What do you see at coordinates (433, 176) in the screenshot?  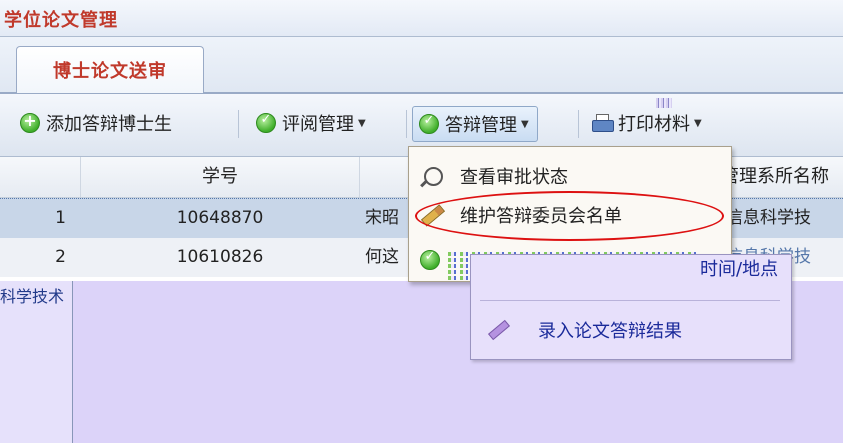 I see `magnifier-icon` at bounding box center [433, 176].